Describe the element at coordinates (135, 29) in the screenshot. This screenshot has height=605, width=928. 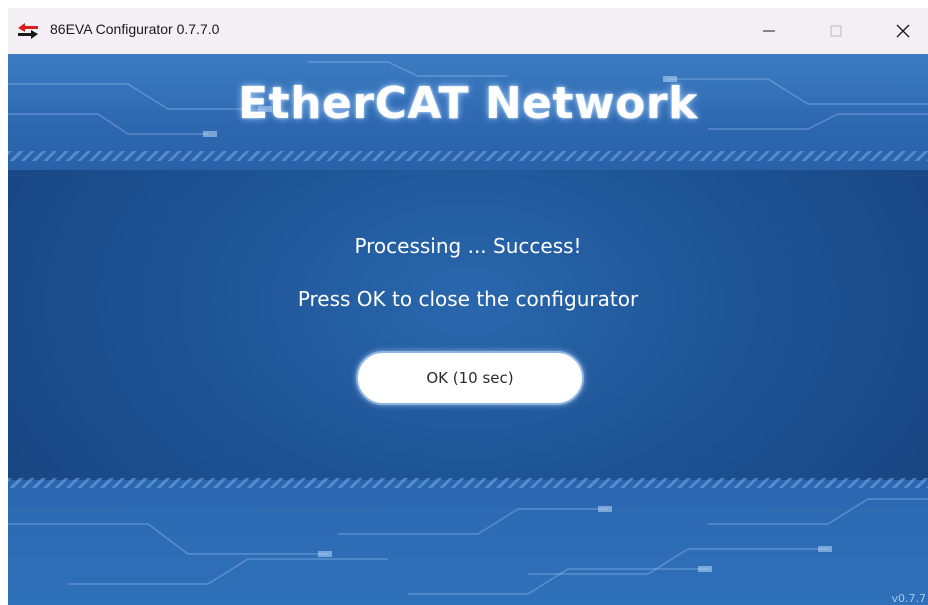
I see `window-title: 86EVA Configurator 0.7.7.0` at that location.